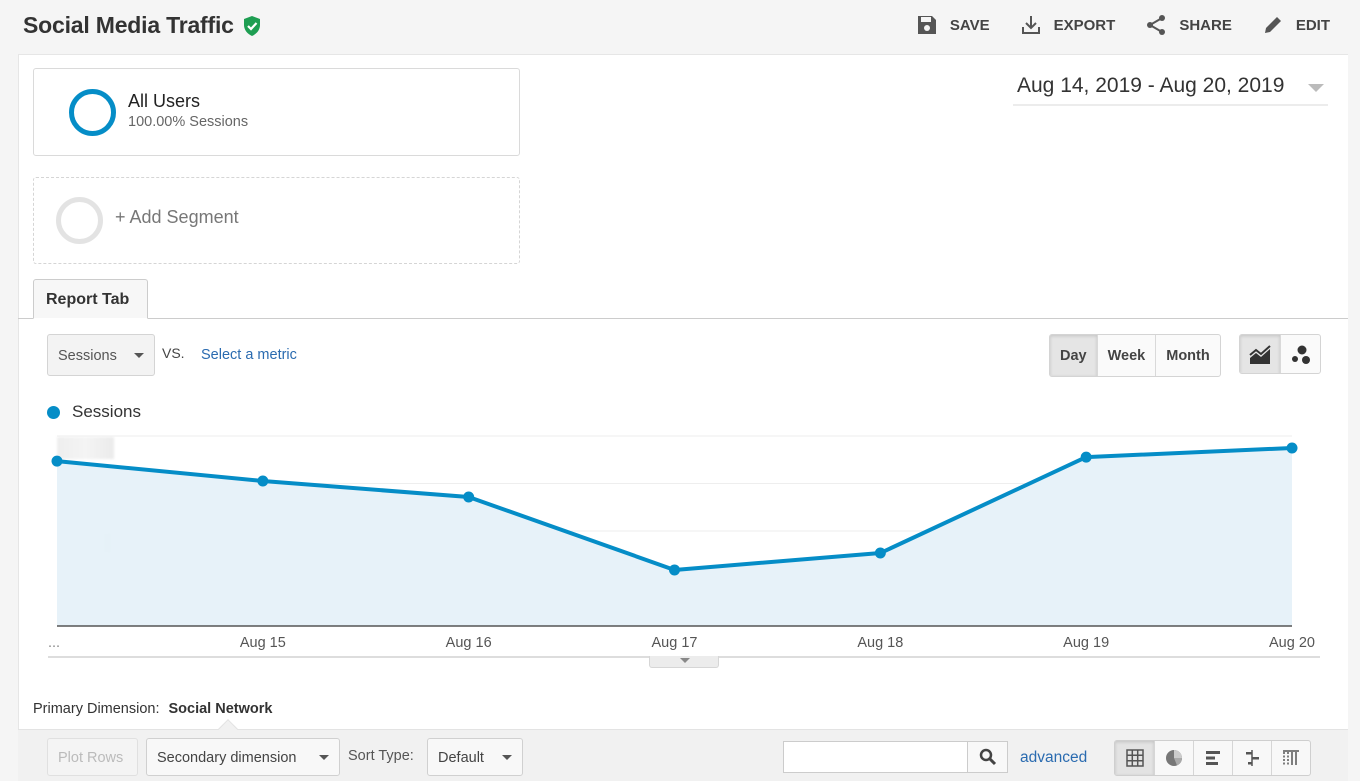 This screenshot has height=781, width=1360. Describe the element at coordinates (926, 25) in the screenshot. I see `save-icon` at that location.